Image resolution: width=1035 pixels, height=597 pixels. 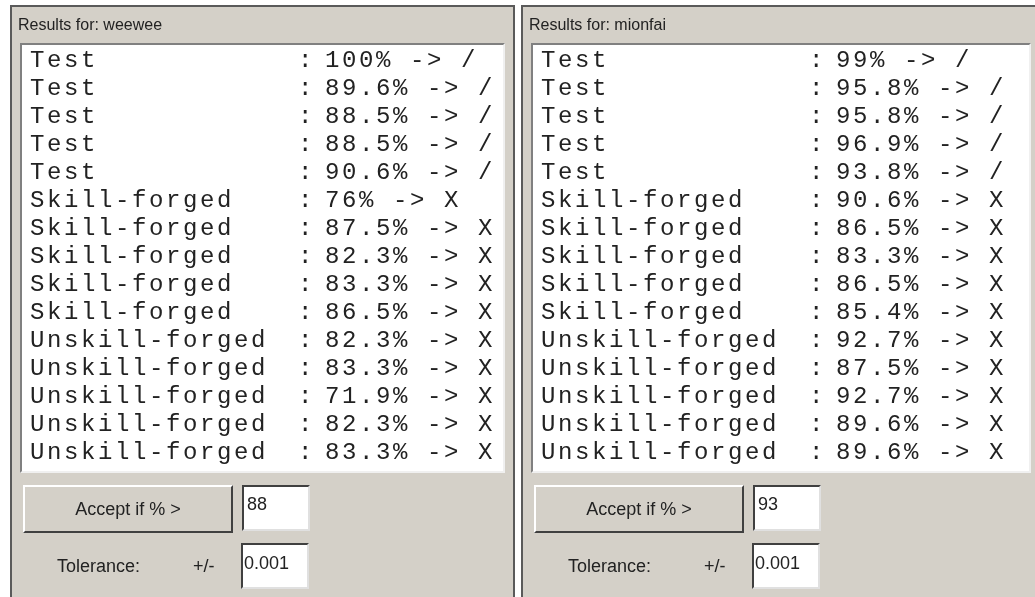 What do you see at coordinates (410, 173) in the screenshot?
I see `result-value: 90.6% -> /` at bounding box center [410, 173].